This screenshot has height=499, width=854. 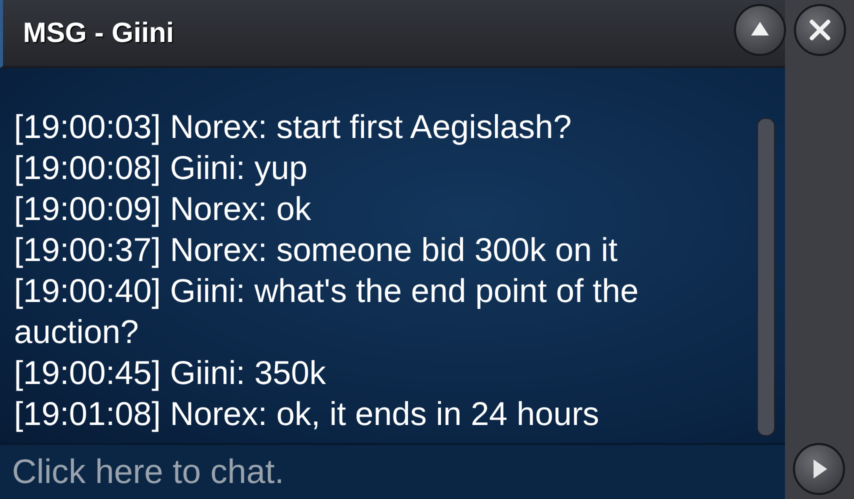 What do you see at coordinates (327, 311) in the screenshot?
I see `chat-message: [19:00:40] Giini: what's the end point of the auction?` at bounding box center [327, 311].